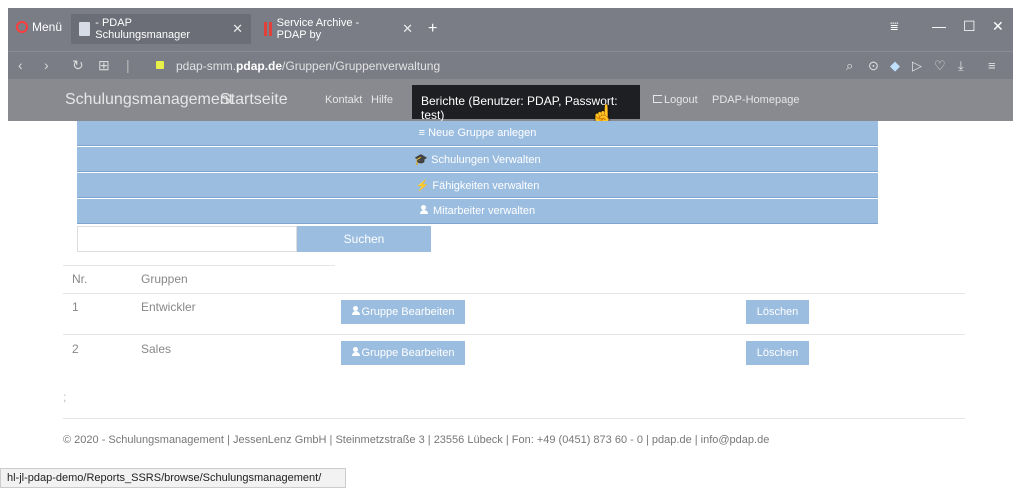  I want to click on footer-divider, so click(514, 418).